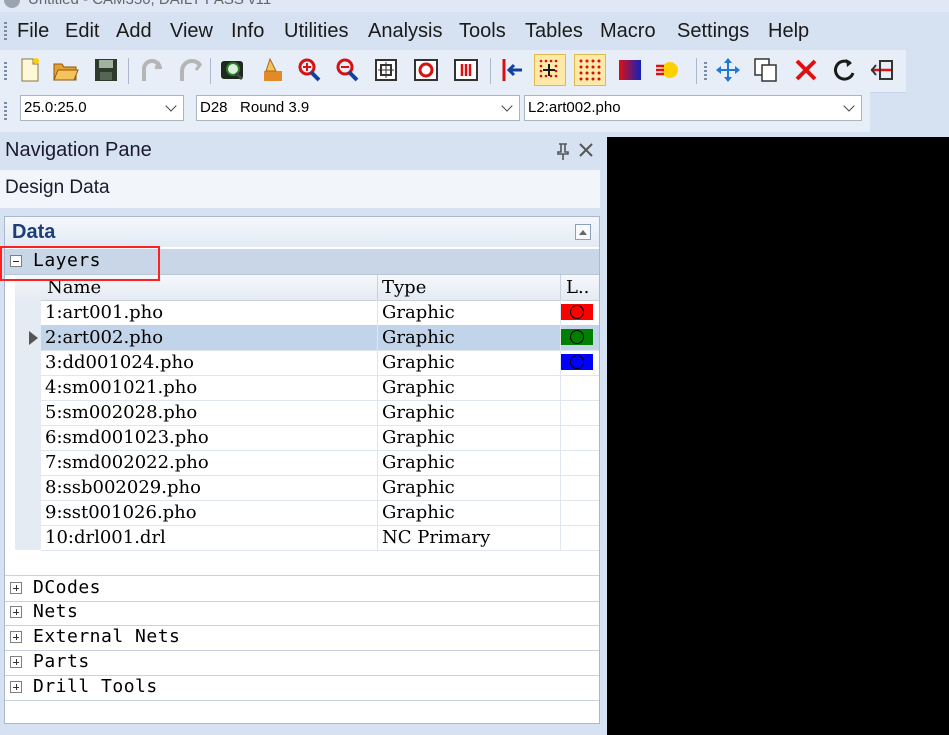 The height and width of the screenshot is (735, 949). Describe the element at coordinates (302, 688) in the screenshot. I see `drill-tools-group-header: Drill Tools` at that location.